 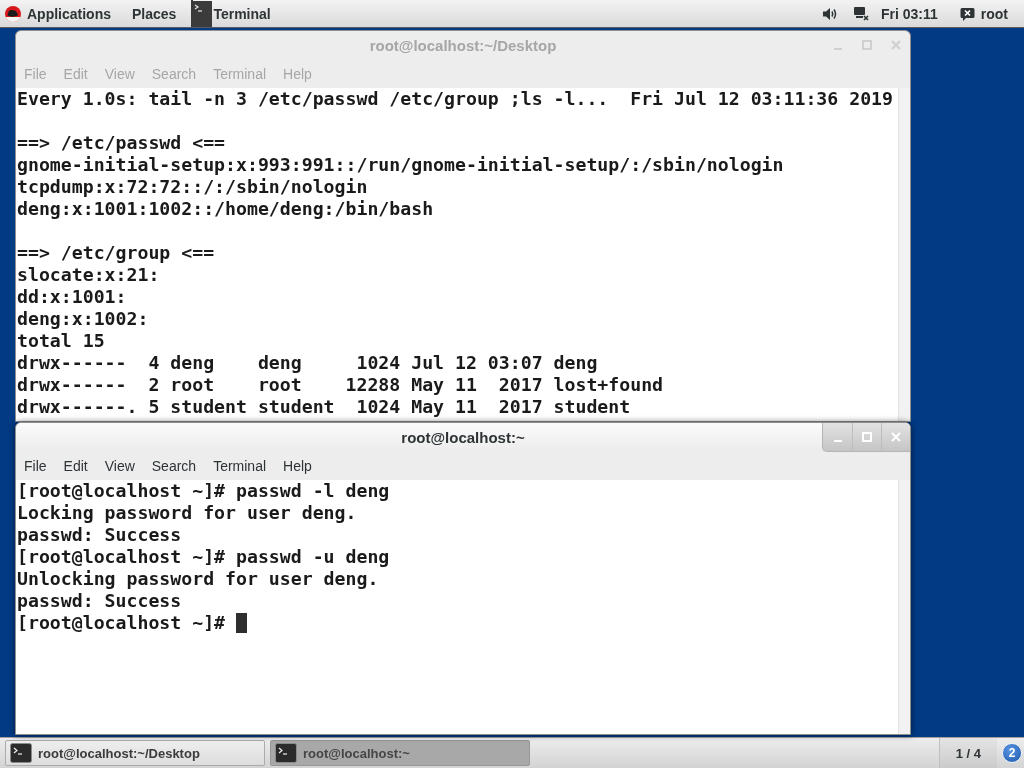 I want to click on taskbar-window-button: root@localhost:~, so click(x=400, y=753).